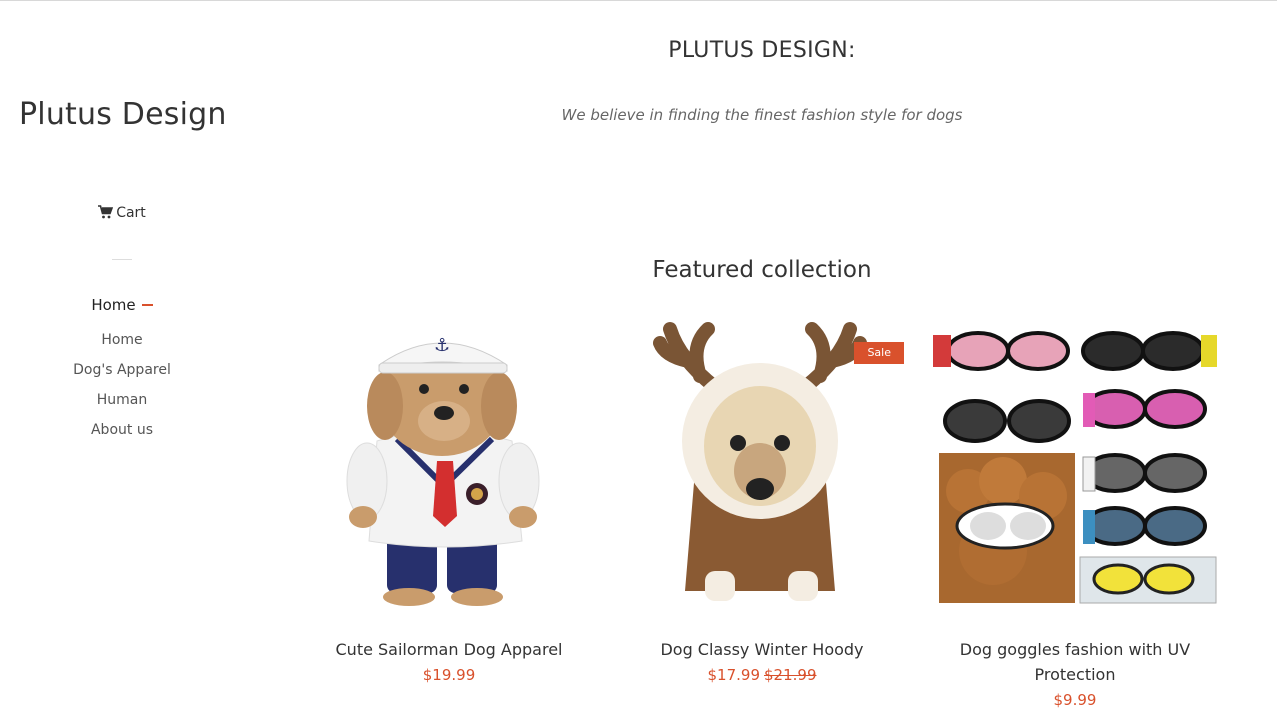 The height and width of the screenshot is (712, 1277). Describe the element at coordinates (762, 675) in the screenshot. I see `product-price: $17.99 $21.99` at that location.